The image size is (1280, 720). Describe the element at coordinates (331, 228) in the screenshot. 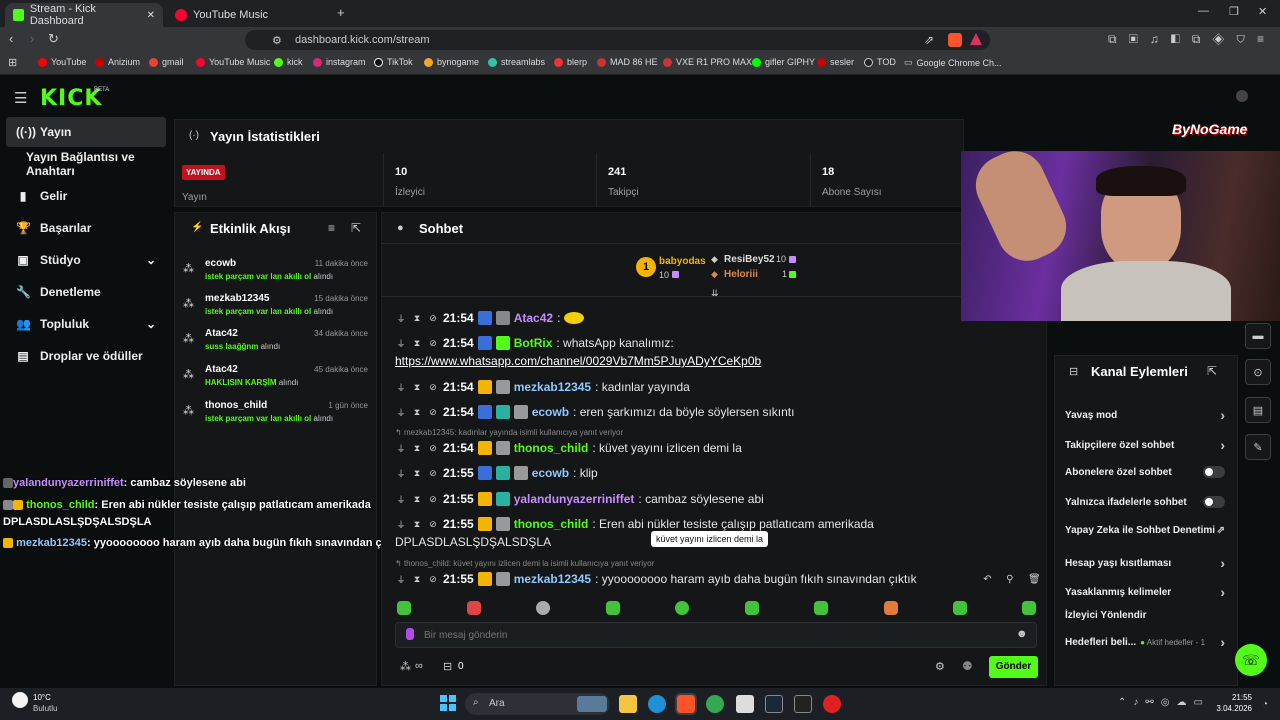

I see `filter-icon: ≡` at that location.